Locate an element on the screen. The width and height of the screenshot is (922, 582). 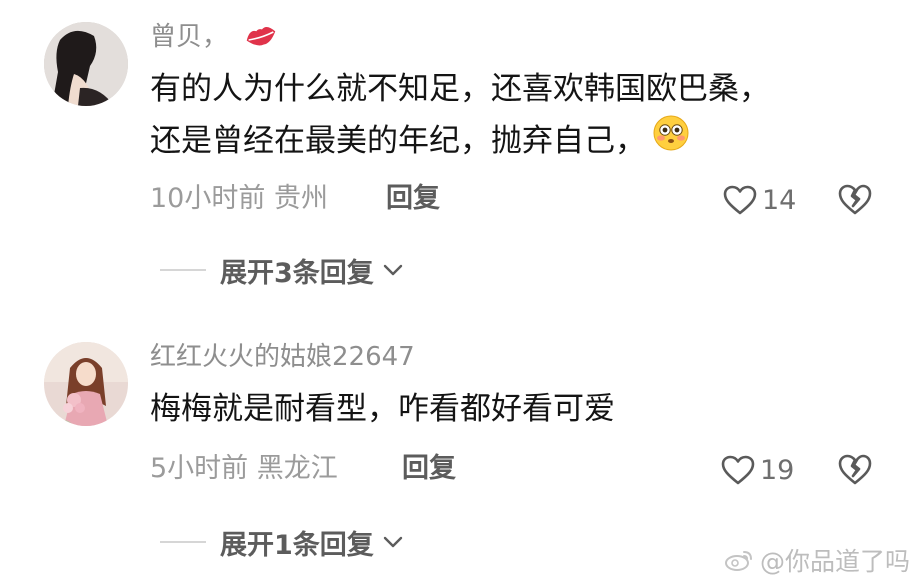
time-location: 10小时前 贵州 is located at coordinates (239, 198).